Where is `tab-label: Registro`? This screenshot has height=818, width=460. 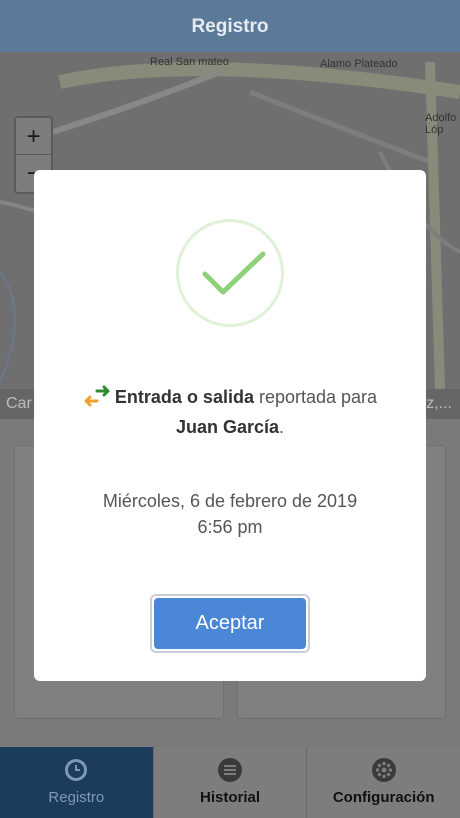 tab-label: Registro is located at coordinates (76, 797).